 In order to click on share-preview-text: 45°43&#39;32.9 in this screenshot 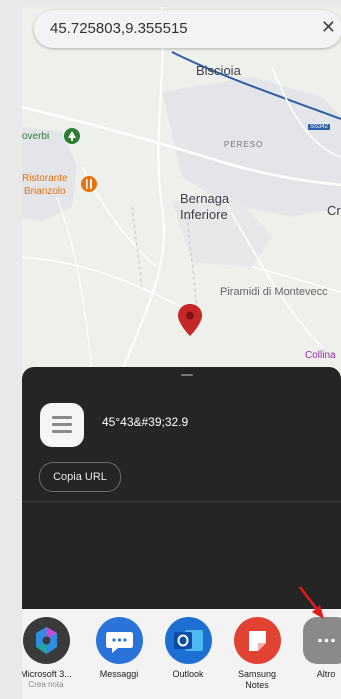, I will do `click(145, 422)`.